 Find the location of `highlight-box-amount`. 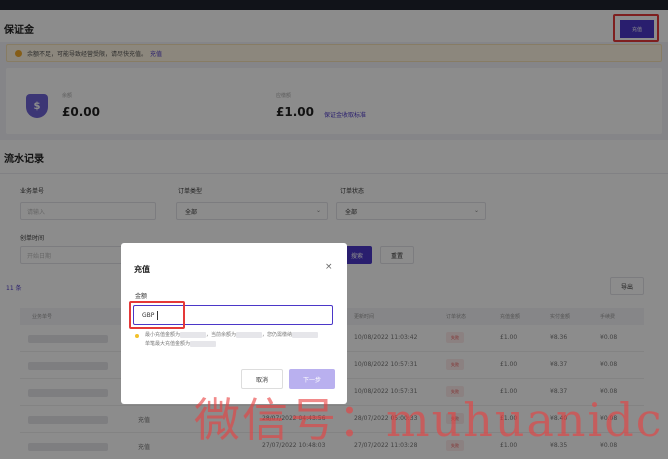

highlight-box-amount is located at coordinates (157, 315).